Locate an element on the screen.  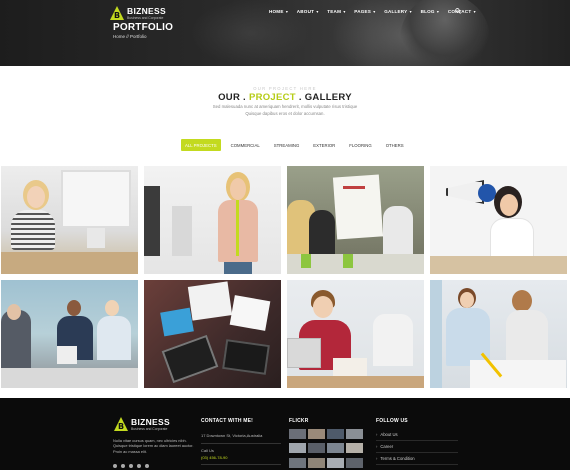
social-links is located at coordinates (131, 466).